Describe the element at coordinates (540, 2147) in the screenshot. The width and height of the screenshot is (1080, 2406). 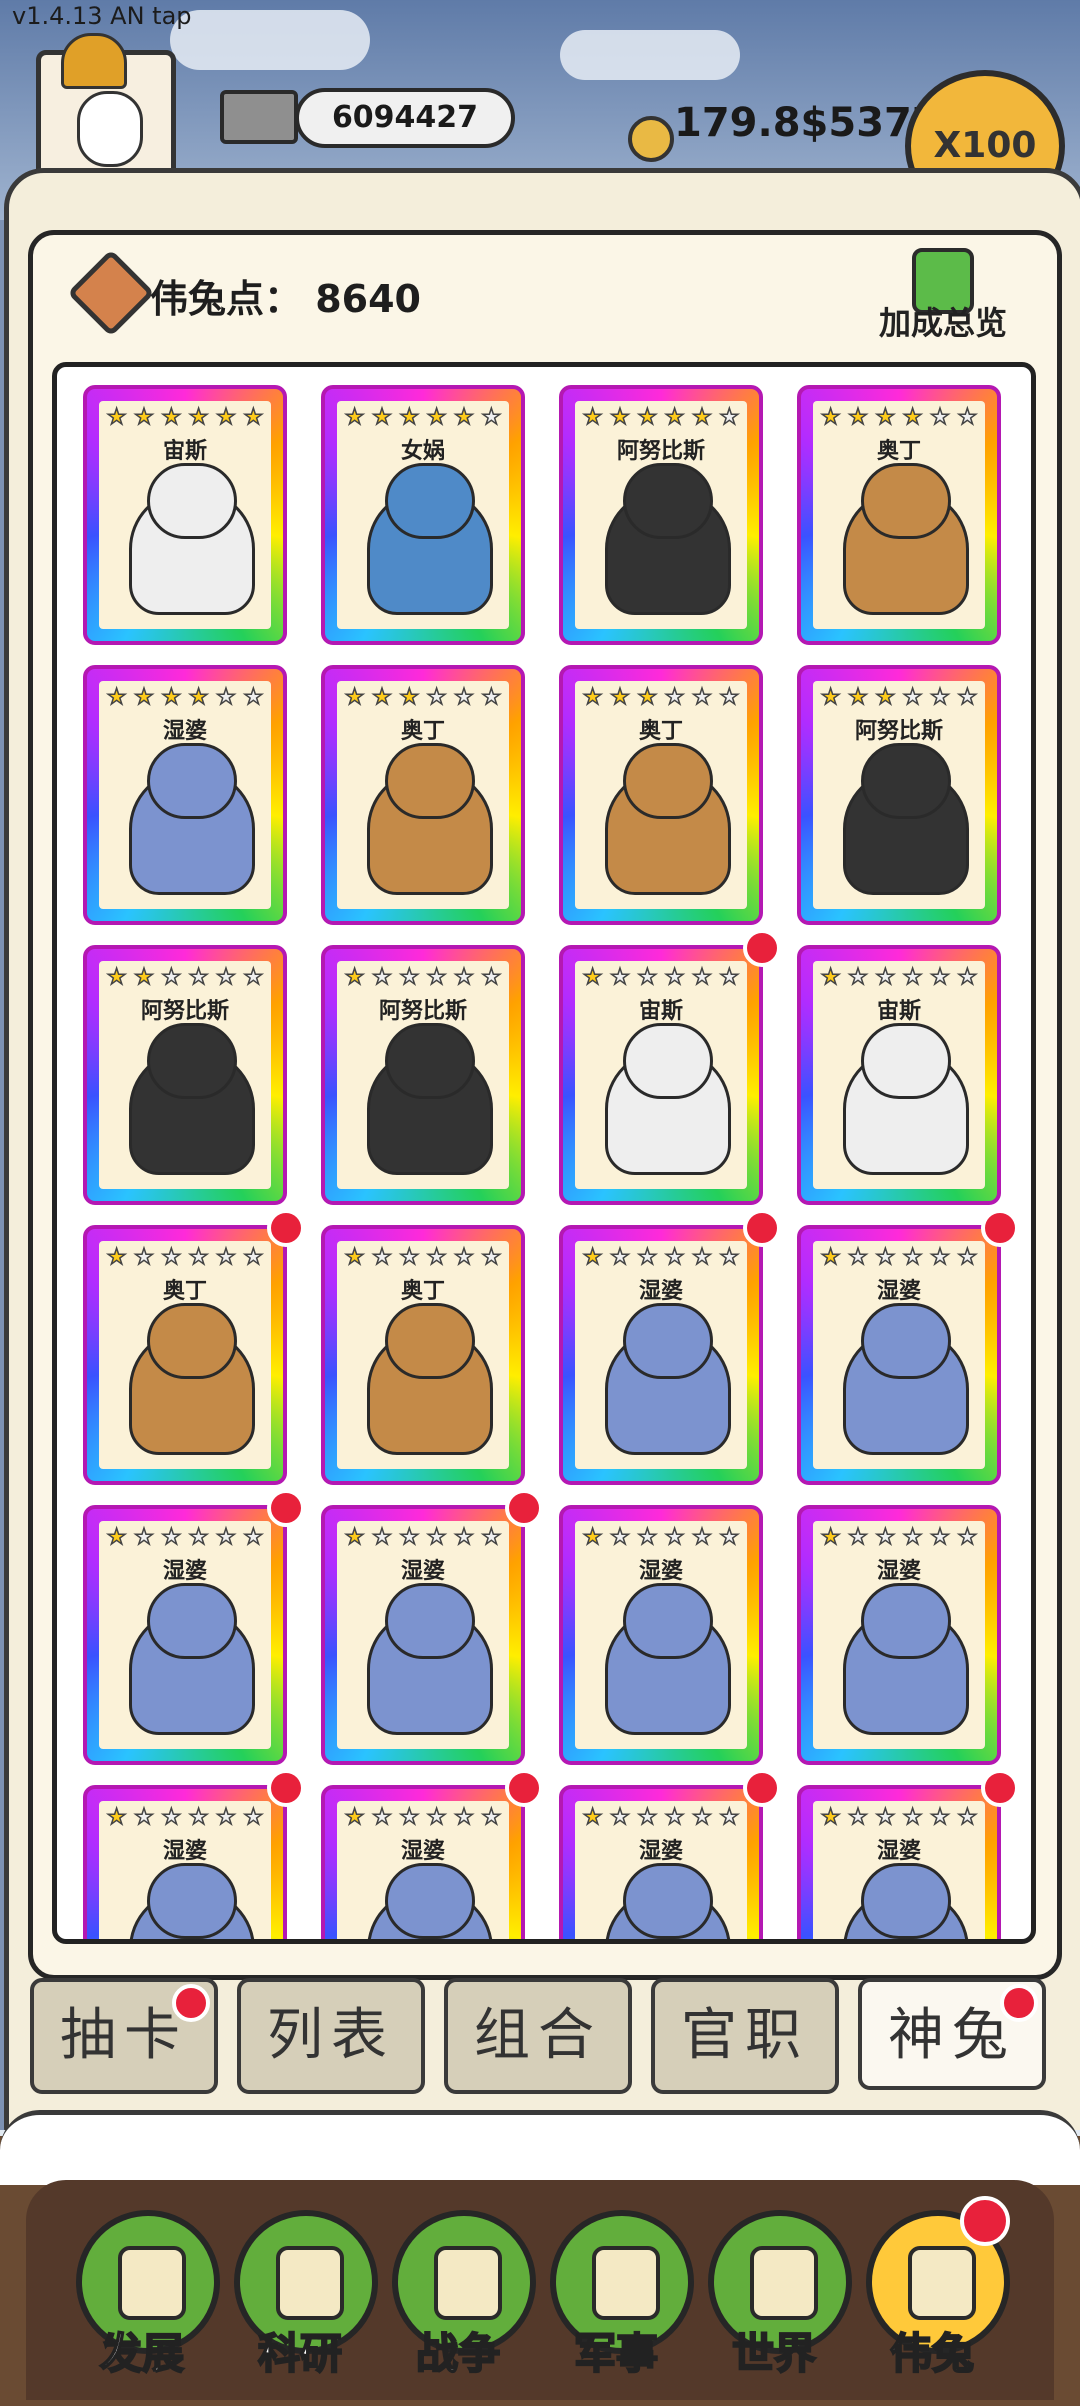
I see `snow-decoration` at that location.